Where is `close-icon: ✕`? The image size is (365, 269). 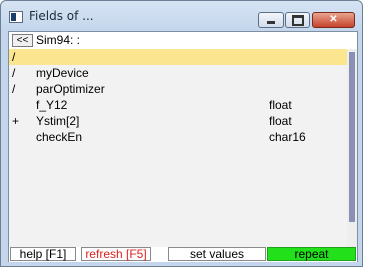
close-icon: ✕ is located at coordinates (333, 19).